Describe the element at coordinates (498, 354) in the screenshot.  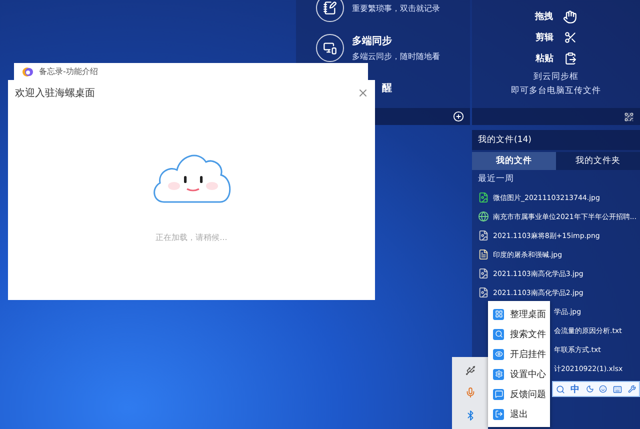
I see `eye-icon` at that location.